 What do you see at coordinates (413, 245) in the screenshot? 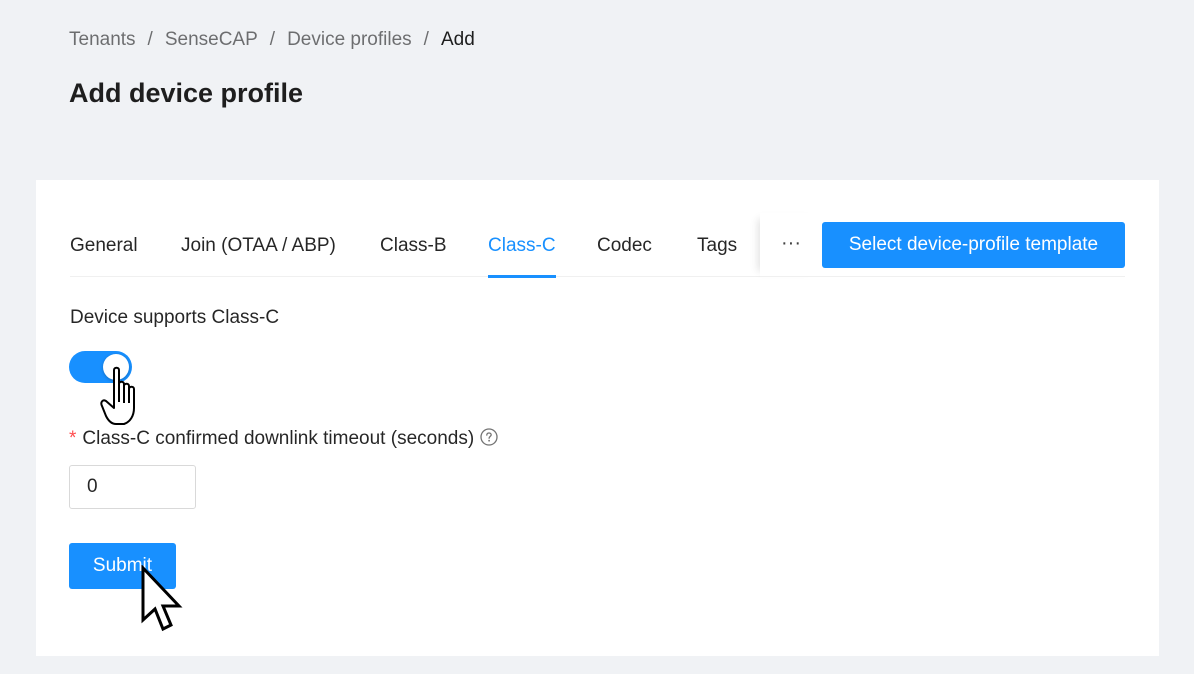
I see `tab-class-b: Class-B` at bounding box center [413, 245].